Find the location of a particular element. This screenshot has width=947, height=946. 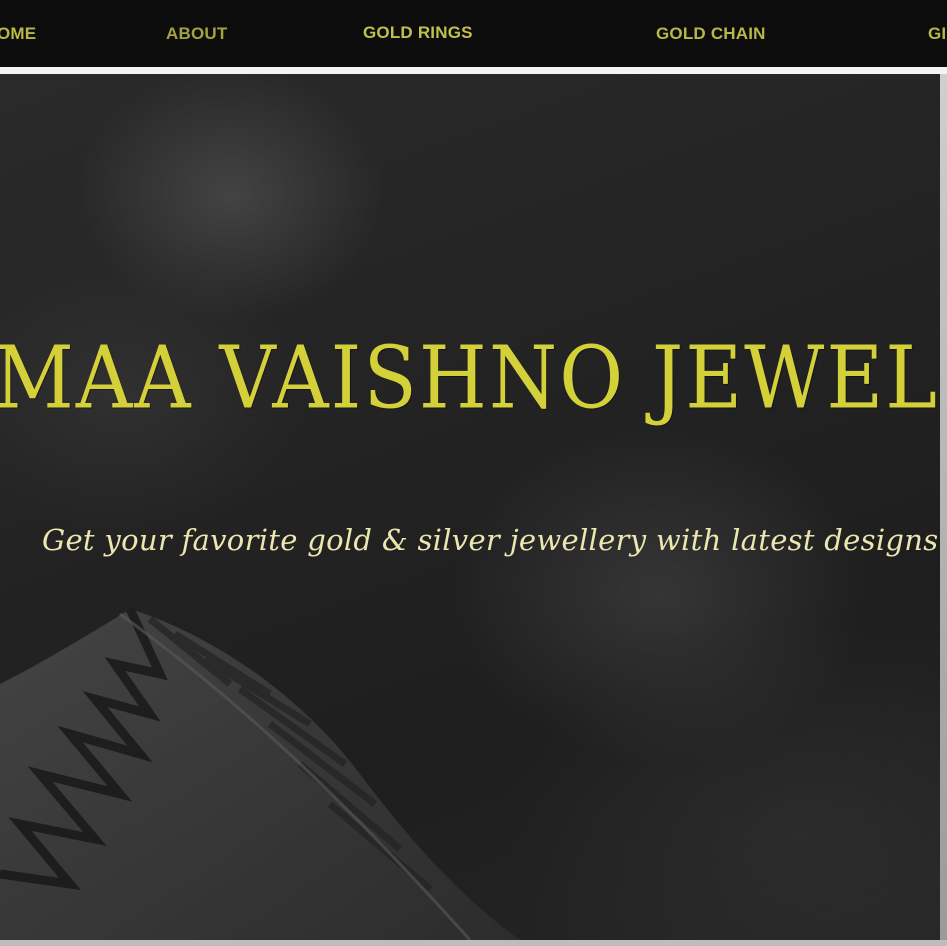

nav-divider is located at coordinates (473, 70).